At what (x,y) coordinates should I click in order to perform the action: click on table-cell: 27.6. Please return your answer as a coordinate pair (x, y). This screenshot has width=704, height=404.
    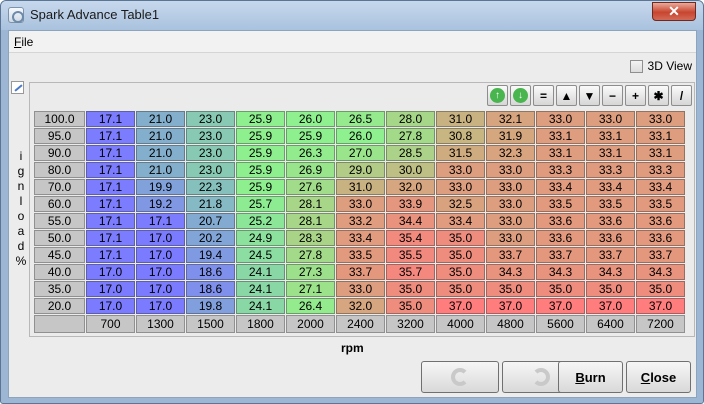
    Looking at the image, I should click on (310, 187).